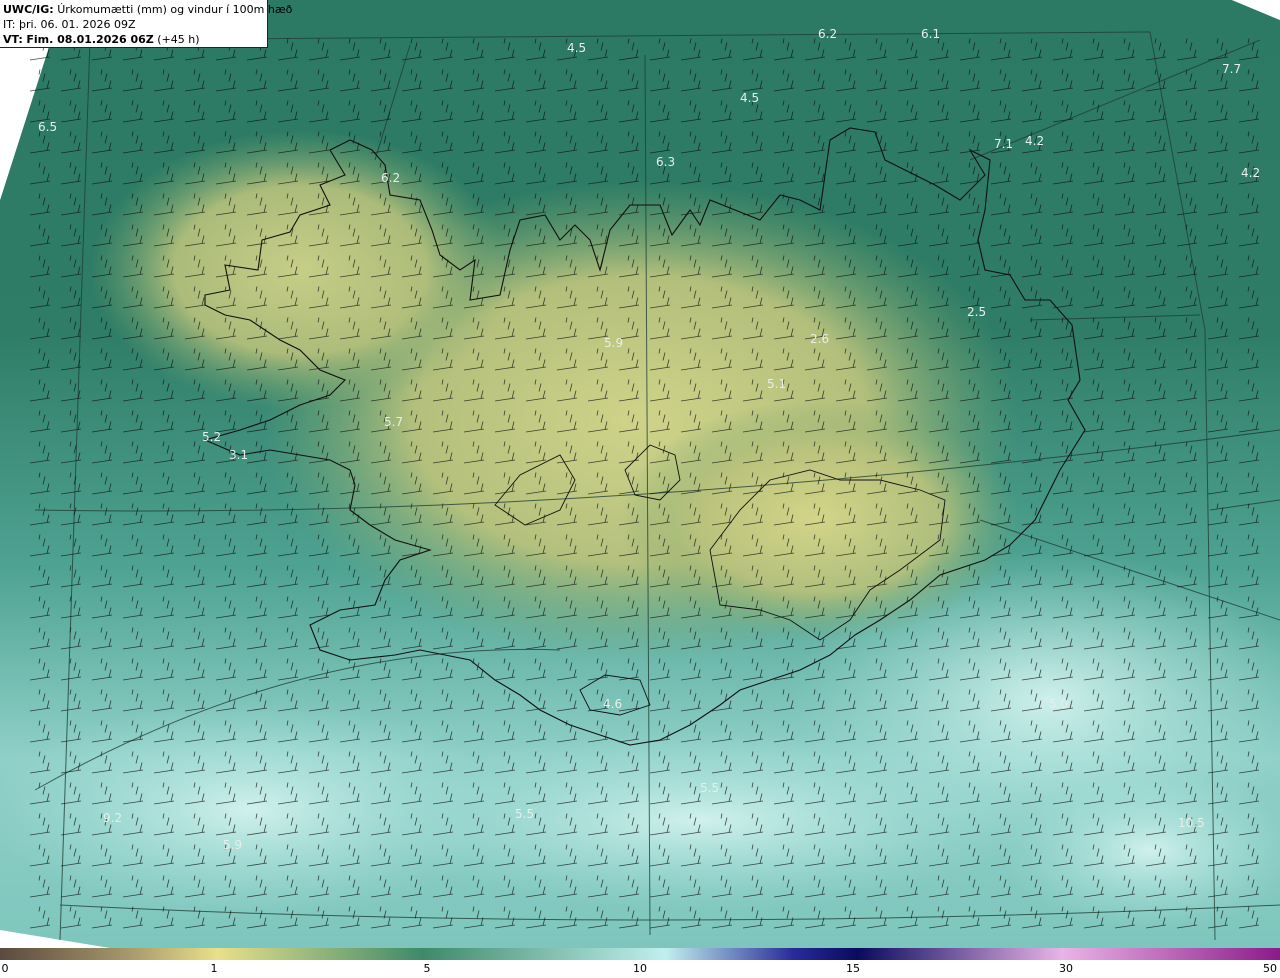 This screenshot has height=978, width=1280. Describe the element at coordinates (1191, 823) in the screenshot. I see `value-label: 10.5` at that location.